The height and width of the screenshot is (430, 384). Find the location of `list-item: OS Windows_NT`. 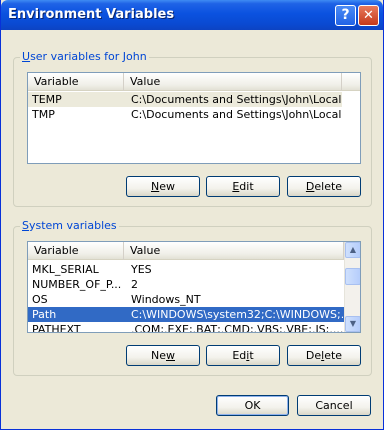

list-item: OS Windows_NT is located at coordinates (186, 299).